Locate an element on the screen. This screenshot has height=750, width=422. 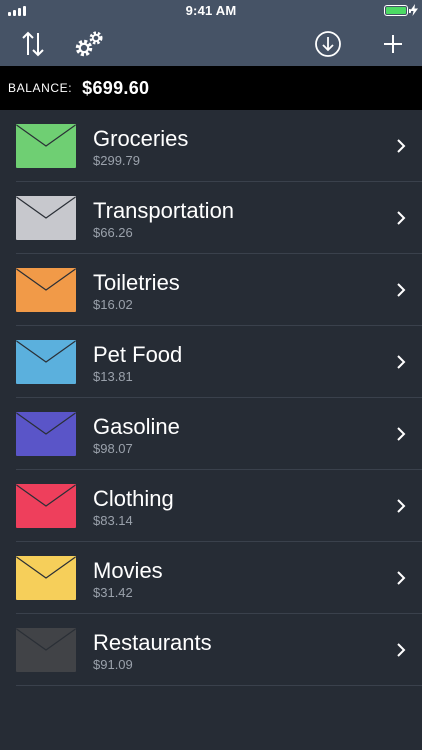
envelope-name: Clothing is located at coordinates (133, 498).